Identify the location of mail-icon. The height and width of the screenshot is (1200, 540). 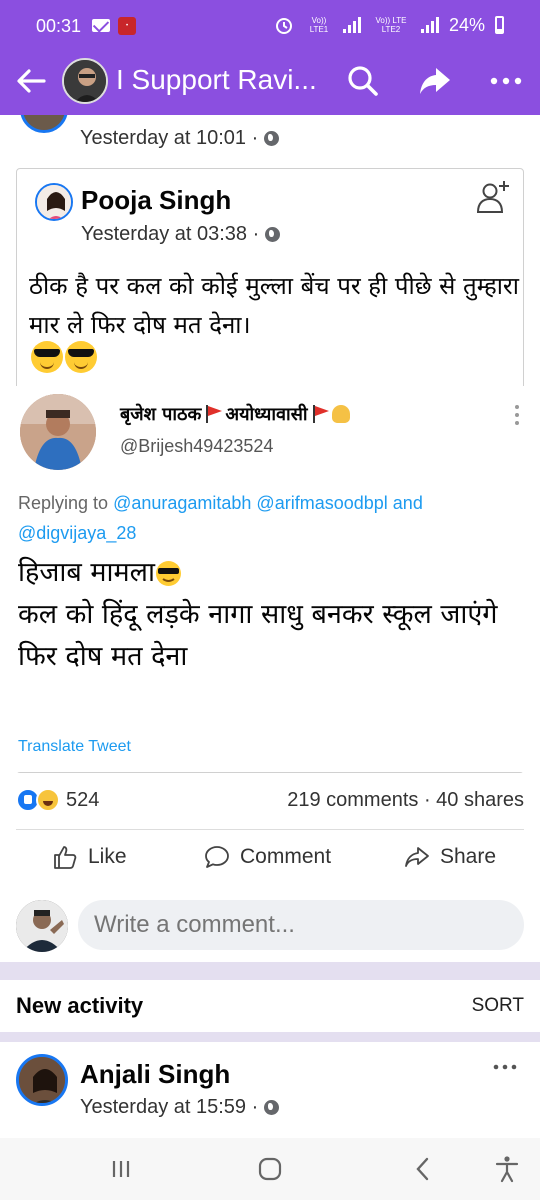
(101, 25).